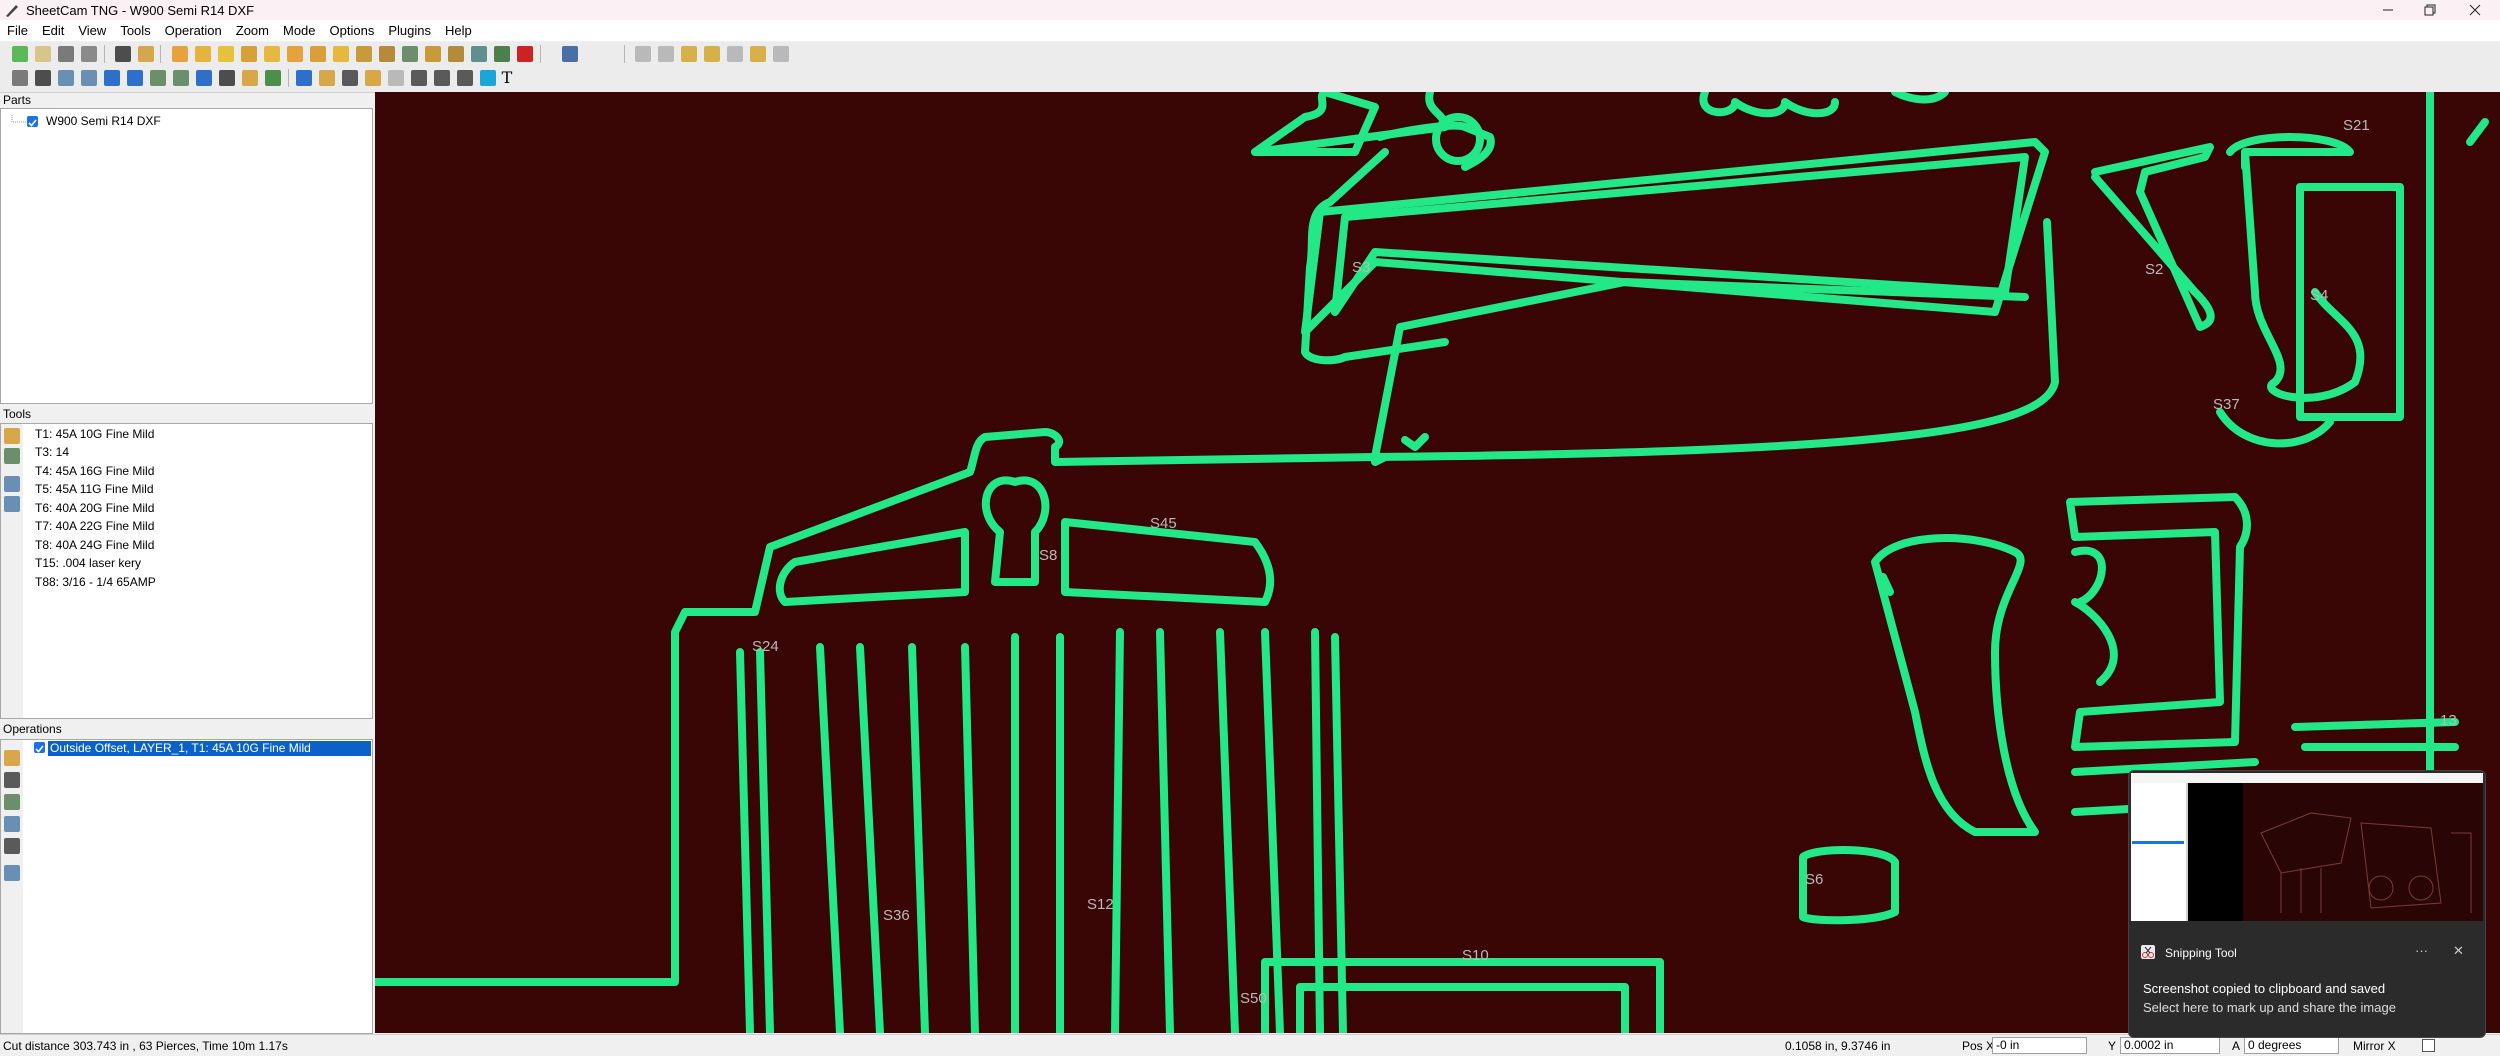 The image size is (2500, 1056). Describe the element at coordinates (252, 30) in the screenshot. I see `menu-zoom: Zoom` at that location.